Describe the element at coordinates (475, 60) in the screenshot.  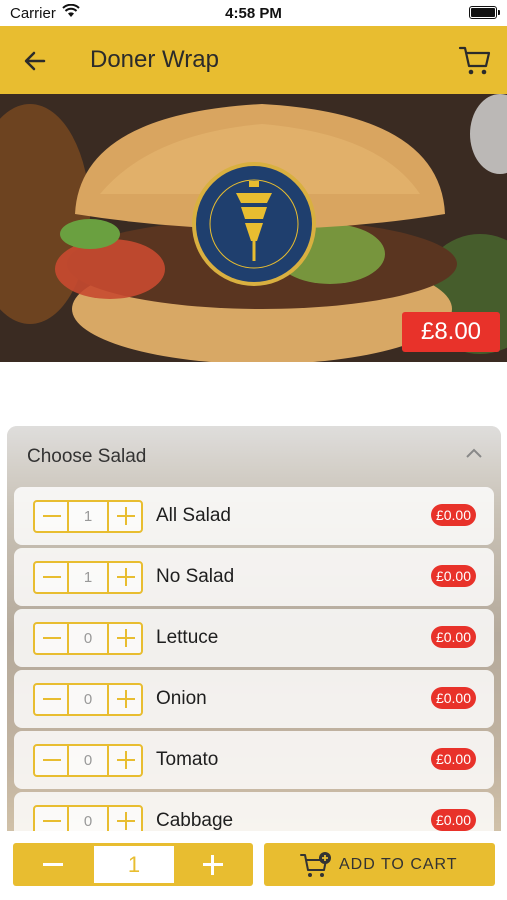
I see `cart-icon` at that location.